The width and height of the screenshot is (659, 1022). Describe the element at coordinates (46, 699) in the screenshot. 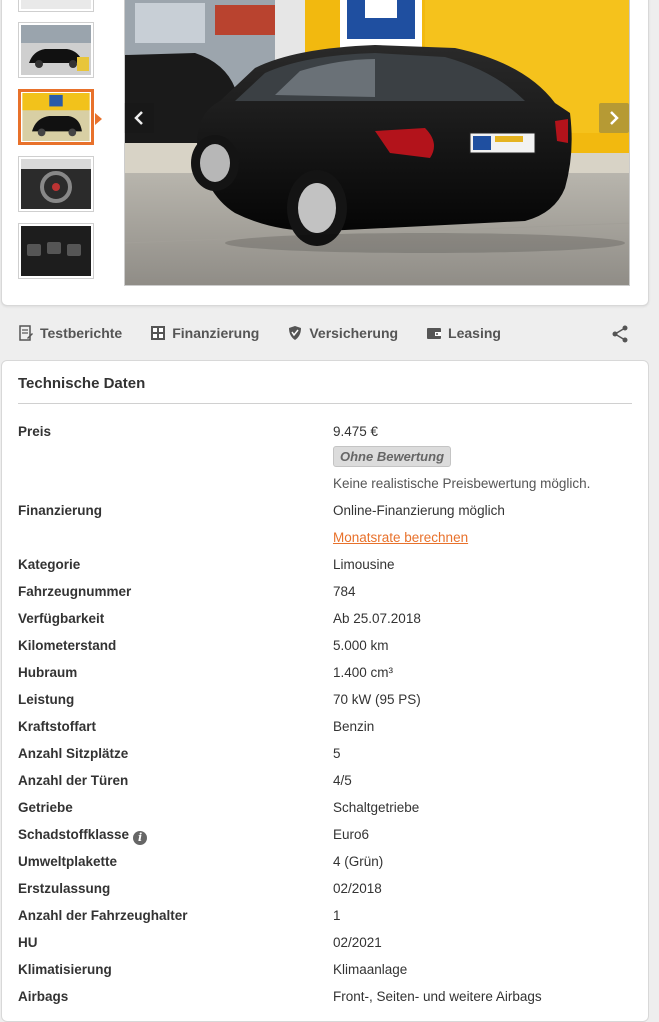

I see `spec-label: Leistung` at that location.